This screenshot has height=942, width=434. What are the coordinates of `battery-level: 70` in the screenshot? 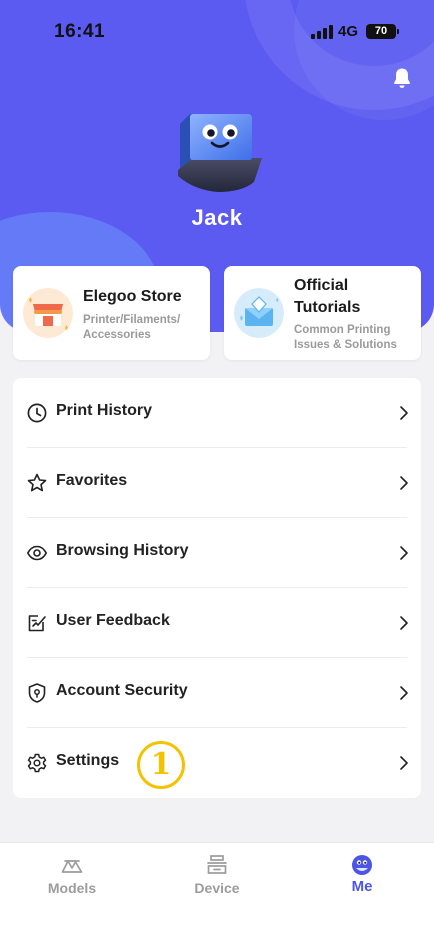 It's located at (381, 31).